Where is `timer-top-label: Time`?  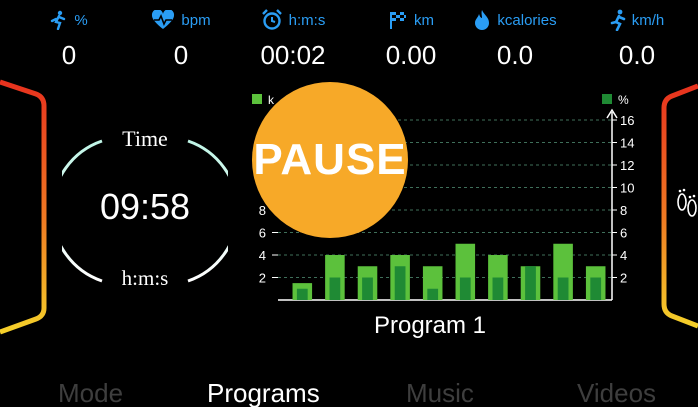 timer-top-label: Time is located at coordinates (145, 138).